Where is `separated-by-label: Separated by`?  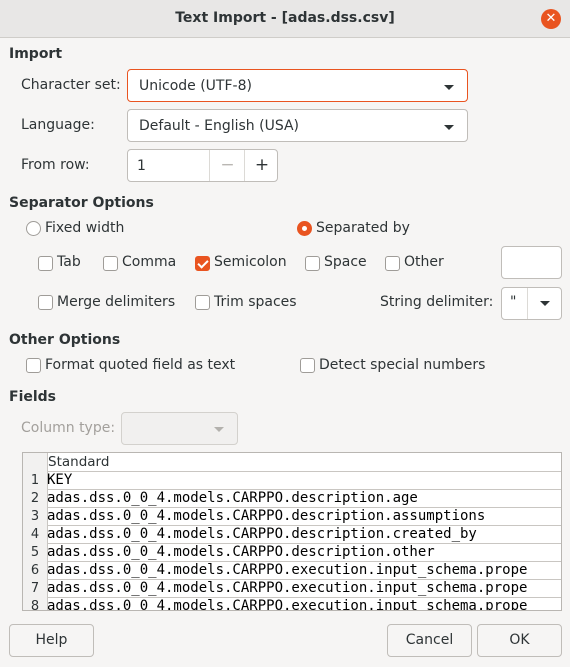 separated-by-label: Separated by is located at coordinates (363, 228).